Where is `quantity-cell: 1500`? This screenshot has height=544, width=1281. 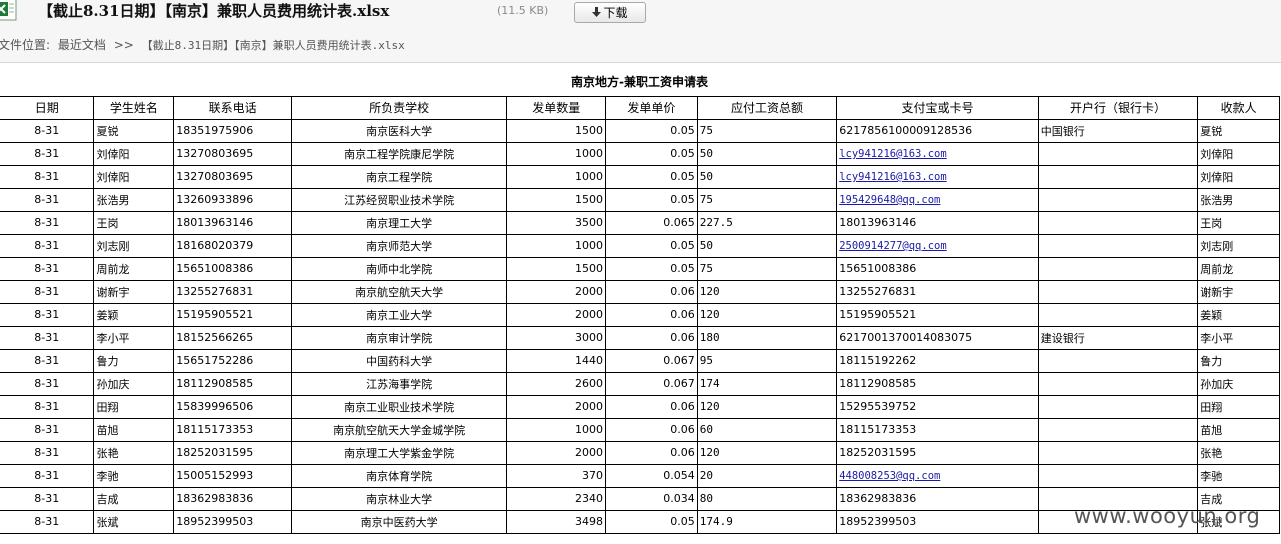 quantity-cell: 1500 is located at coordinates (556, 130).